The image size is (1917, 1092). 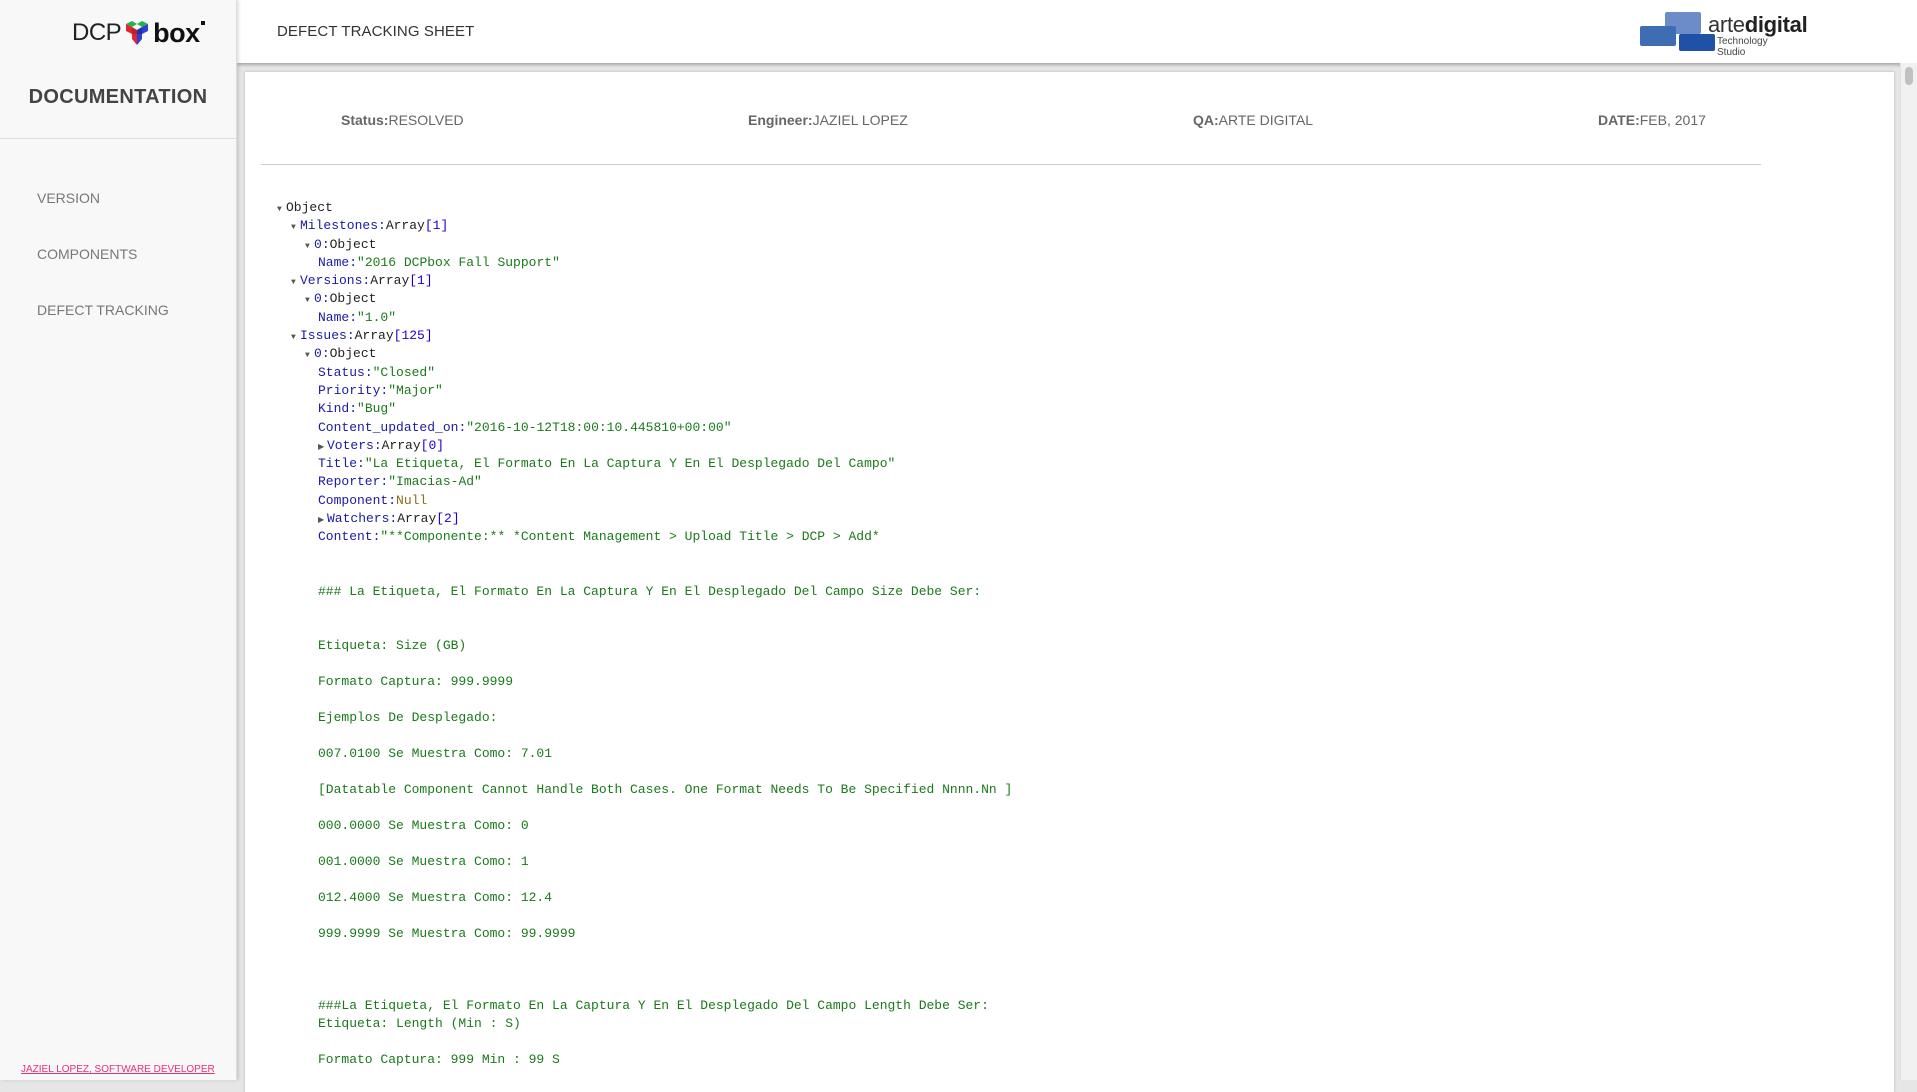 What do you see at coordinates (339, 226) in the screenshot?
I see `node-key: Milestones` at bounding box center [339, 226].